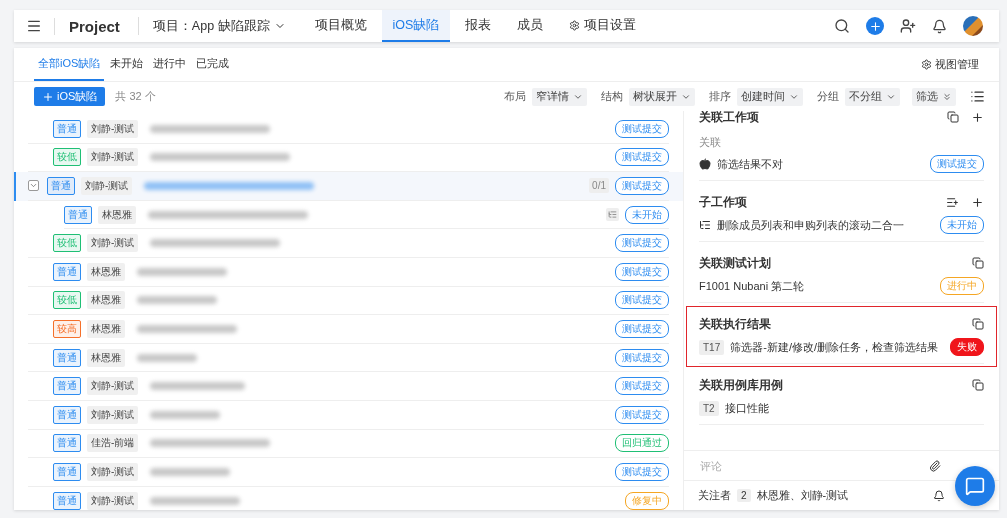 This screenshot has height=518, width=1007. I want to click on apple-icon, so click(705, 164).